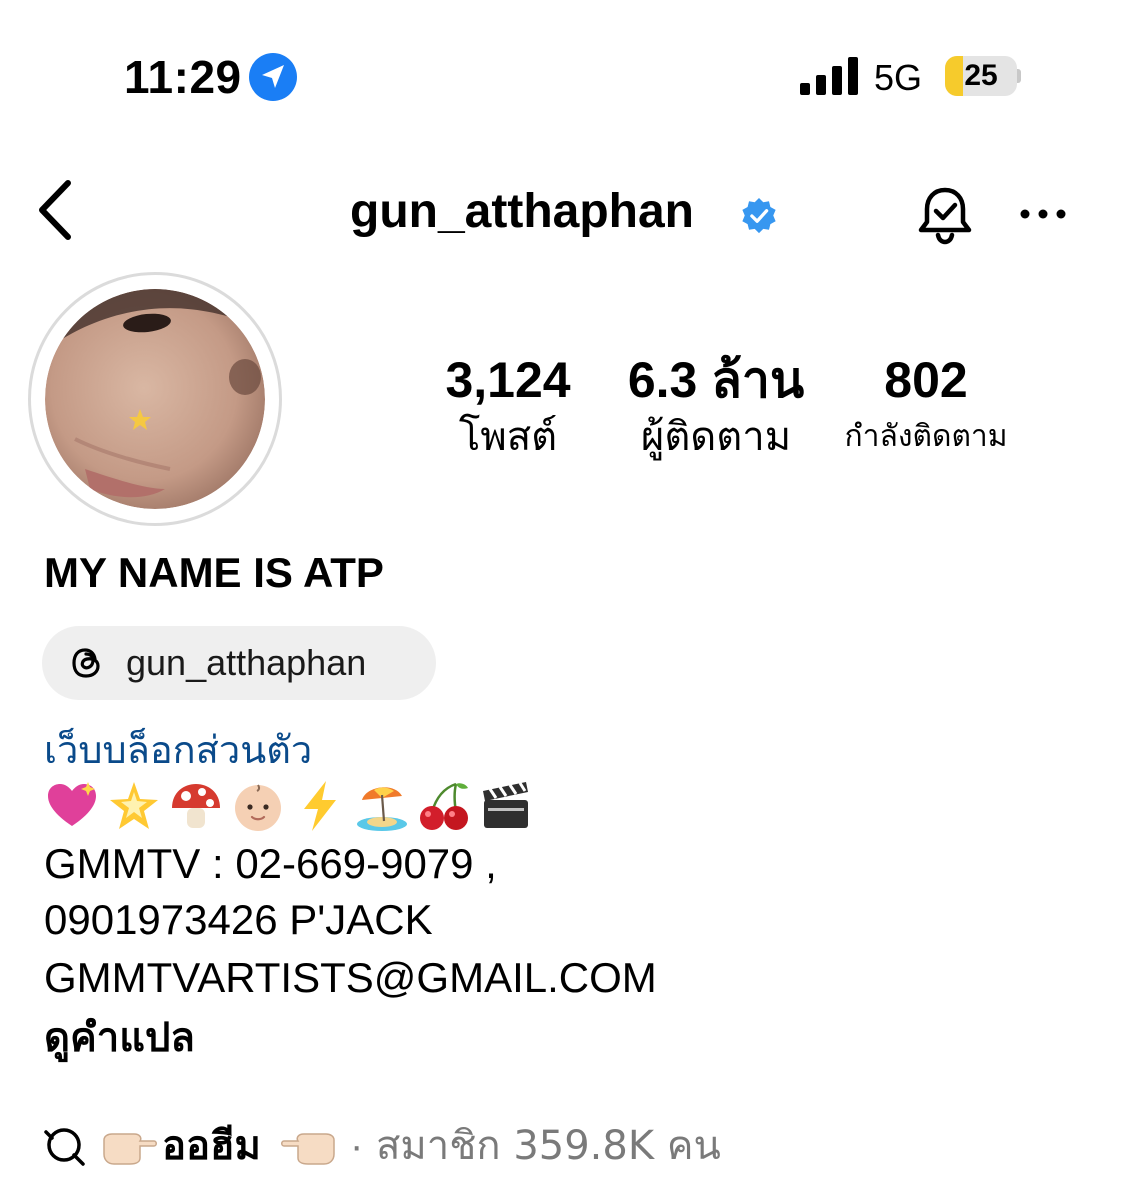 Image resolution: width=1126 pixels, height=1200 pixels. What do you see at coordinates (72, 804) in the screenshot?
I see `sparkling-heart-icon` at bounding box center [72, 804].